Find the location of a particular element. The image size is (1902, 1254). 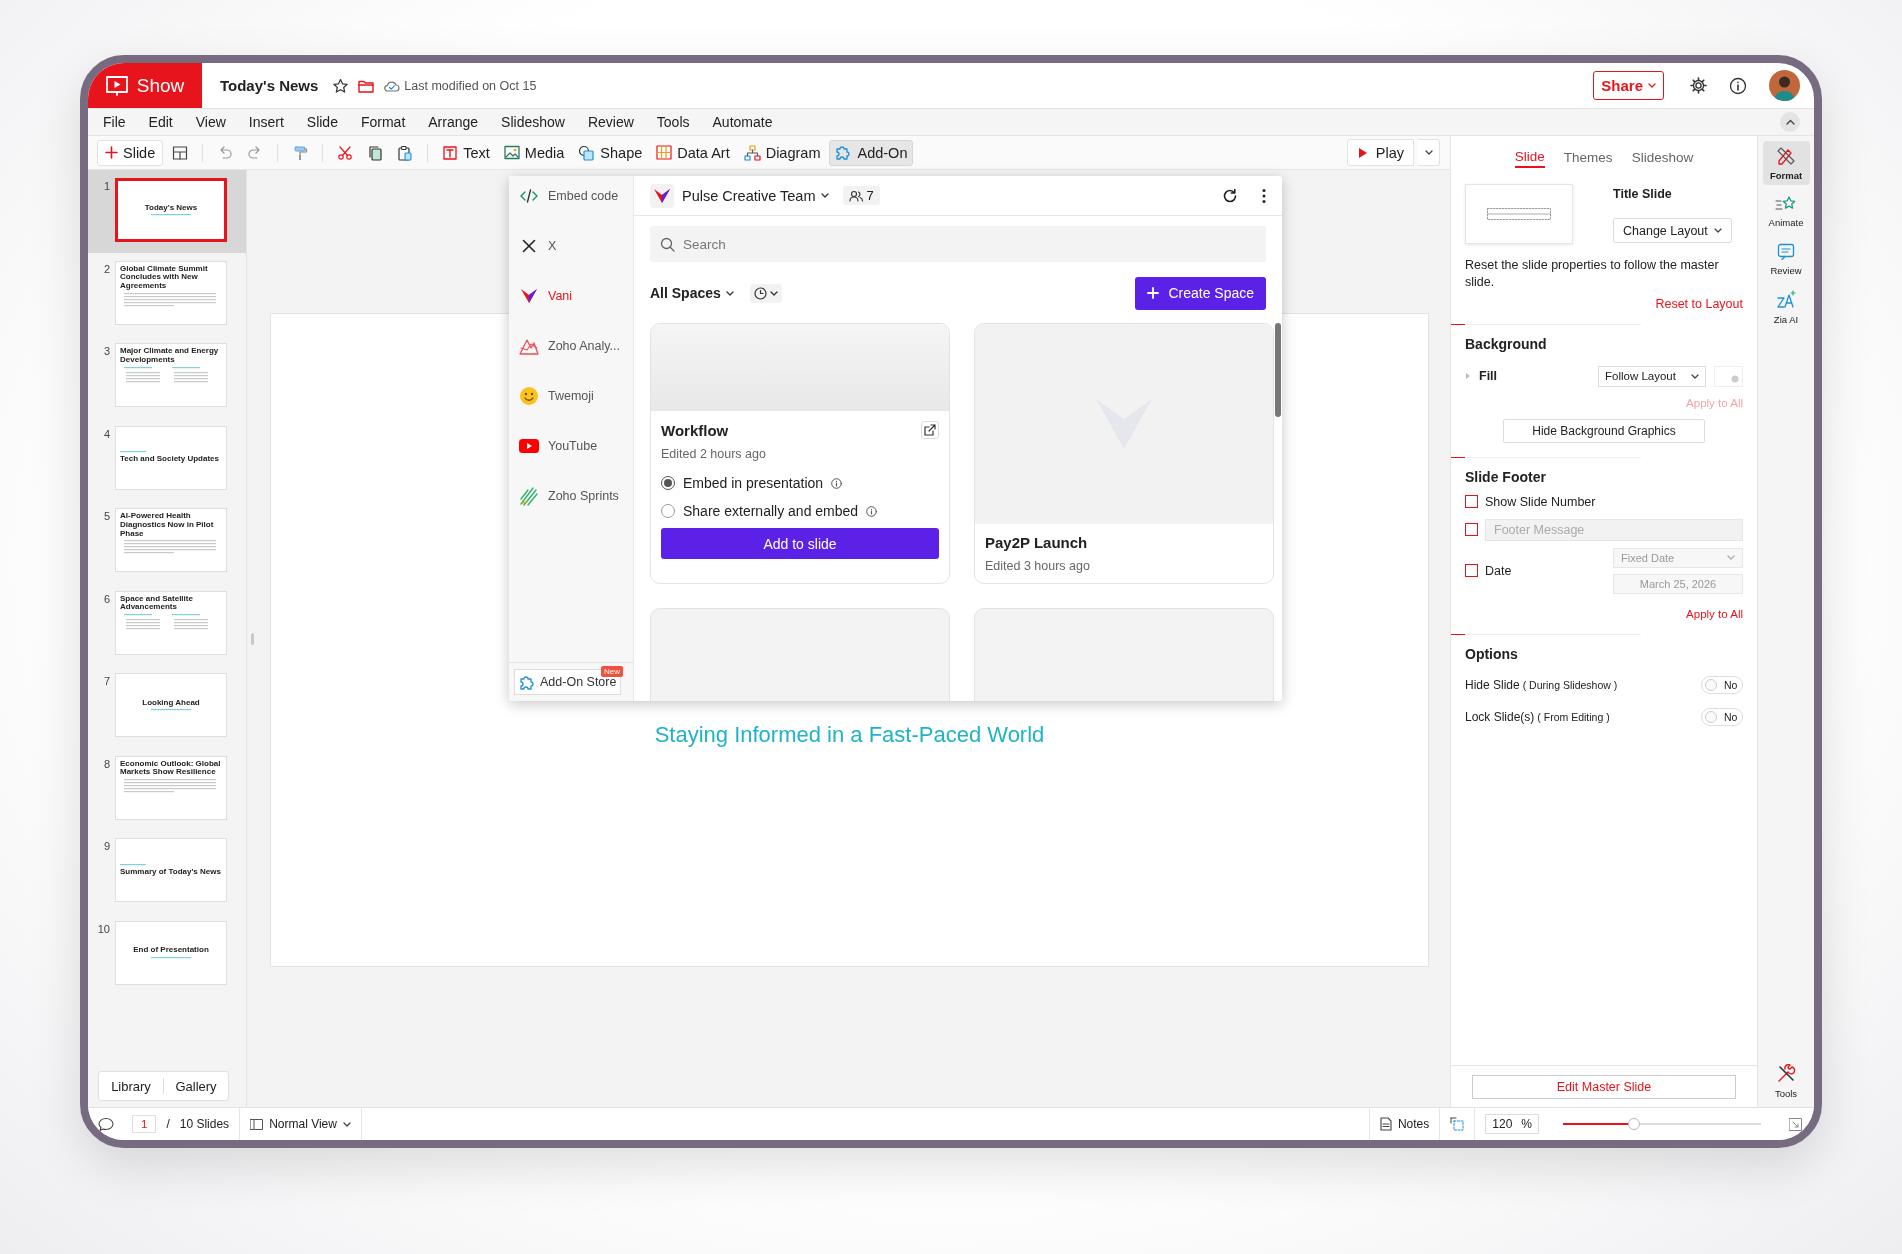

fit-slide-icon is located at coordinates (1457, 1124).